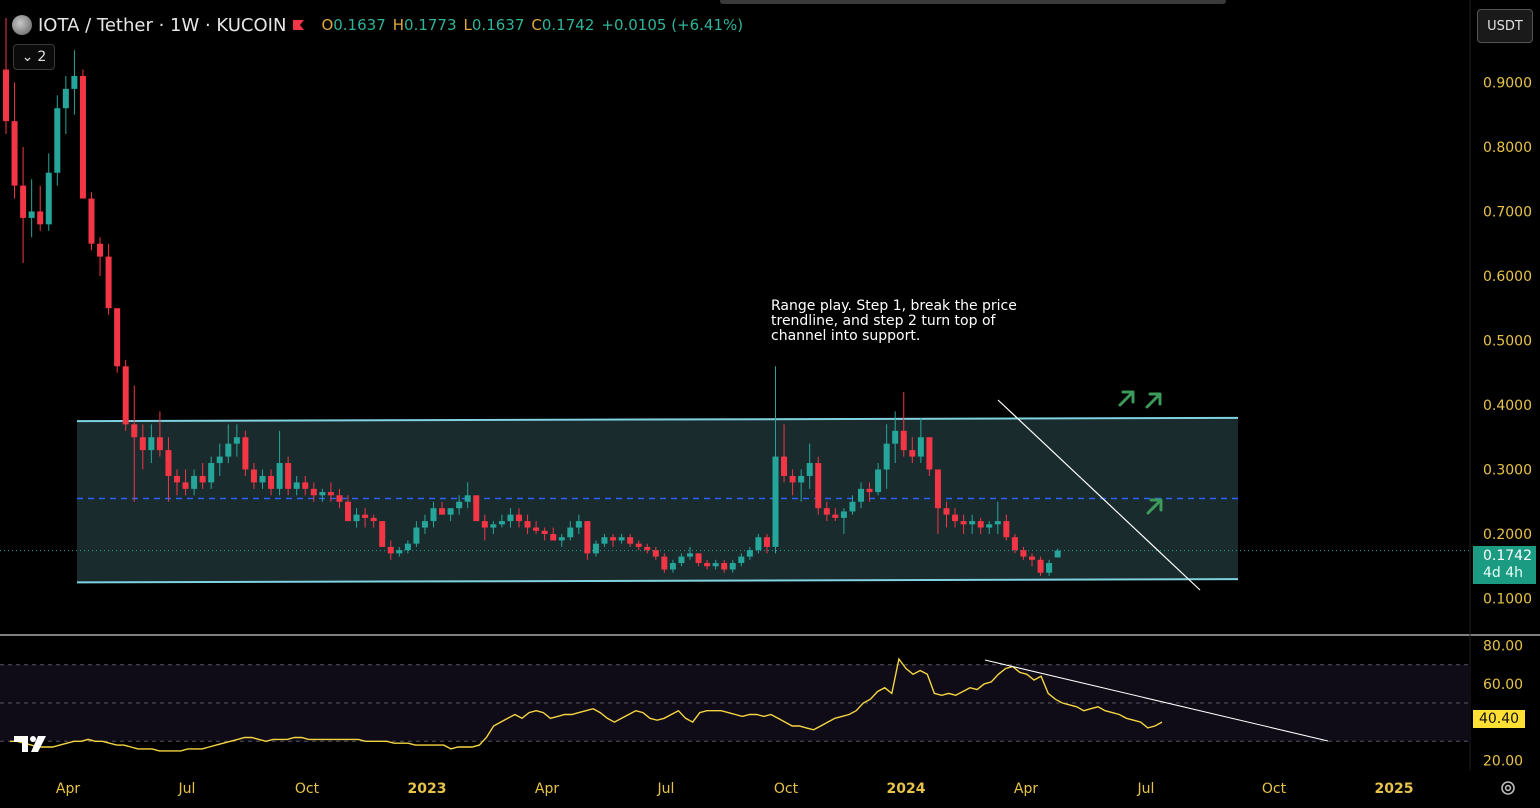 This screenshot has height=808, width=1540. I want to click on rsi-last-value-tag: 40.40, so click(1499, 719).